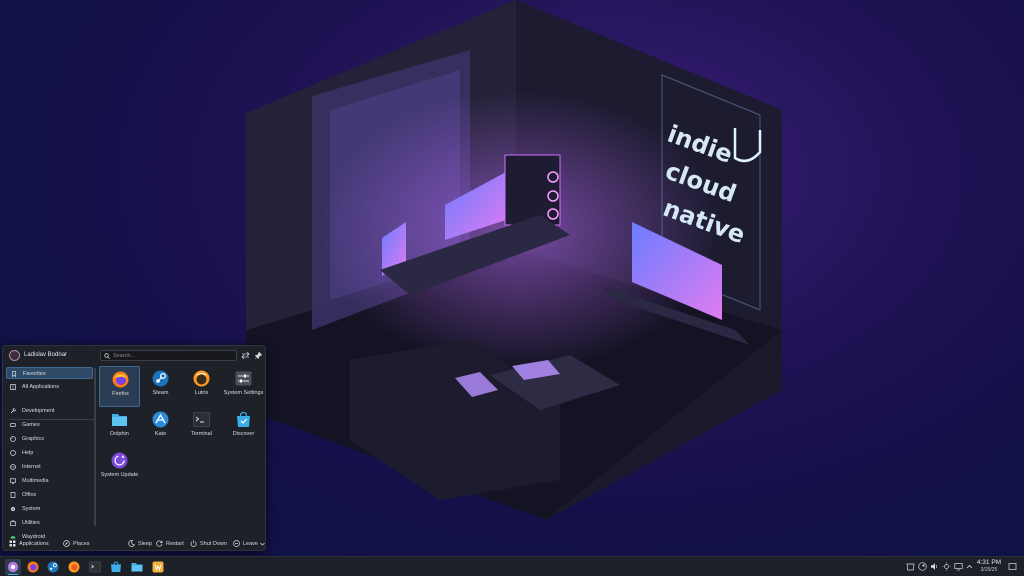 Image resolution: width=1024 pixels, height=576 pixels. I want to click on lutris-icon, so click(201, 378).